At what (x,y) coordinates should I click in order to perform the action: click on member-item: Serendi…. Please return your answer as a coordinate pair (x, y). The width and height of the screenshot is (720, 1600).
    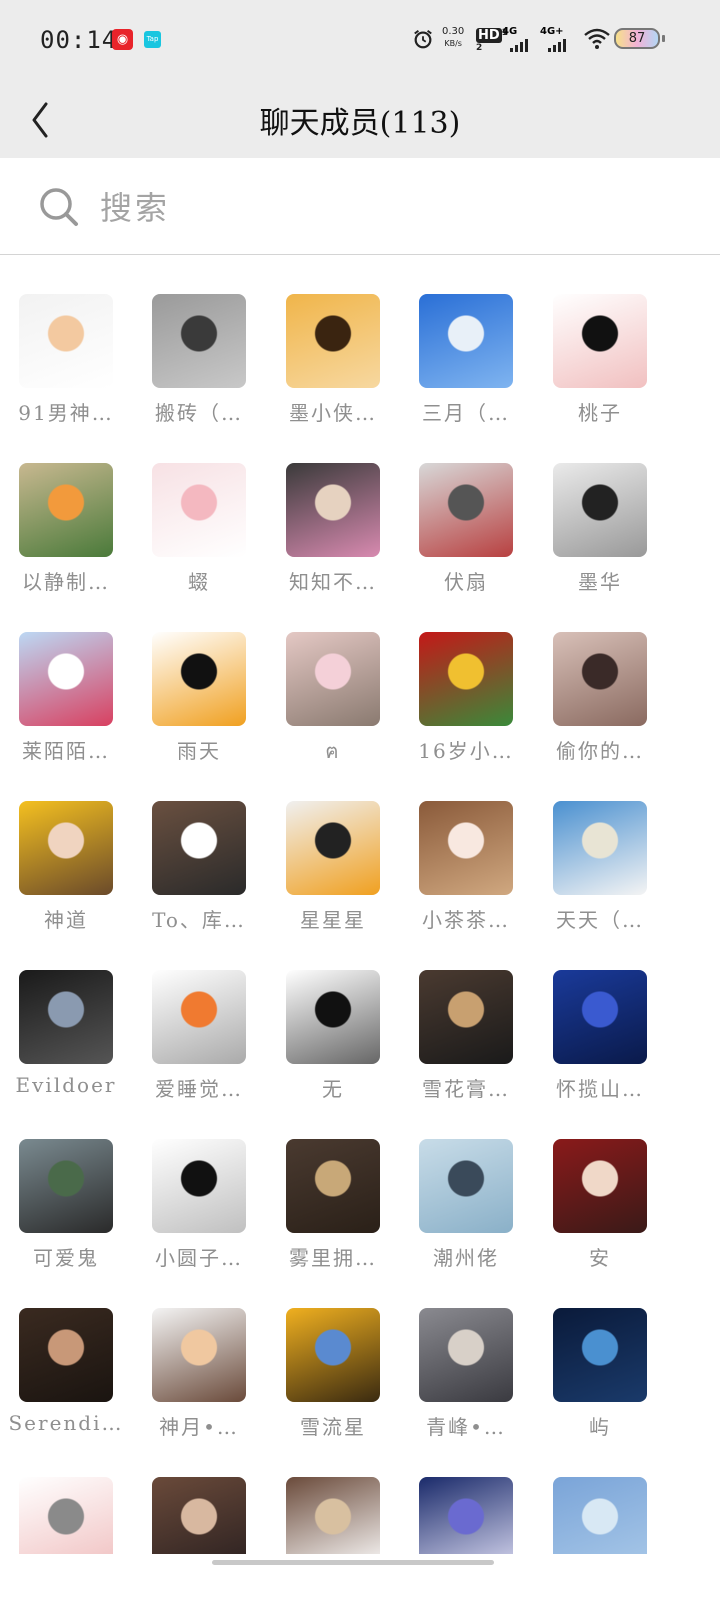
    Looking at the image, I should click on (66, 1378).